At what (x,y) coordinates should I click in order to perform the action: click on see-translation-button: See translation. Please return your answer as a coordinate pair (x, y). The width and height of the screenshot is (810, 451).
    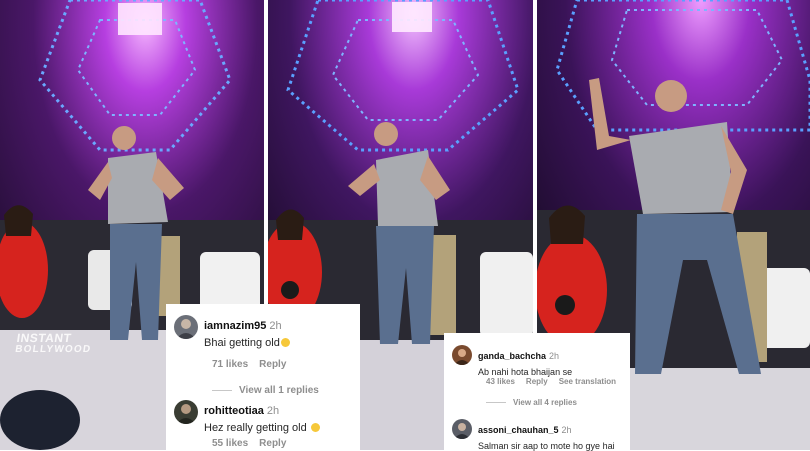
    Looking at the image, I should click on (587, 381).